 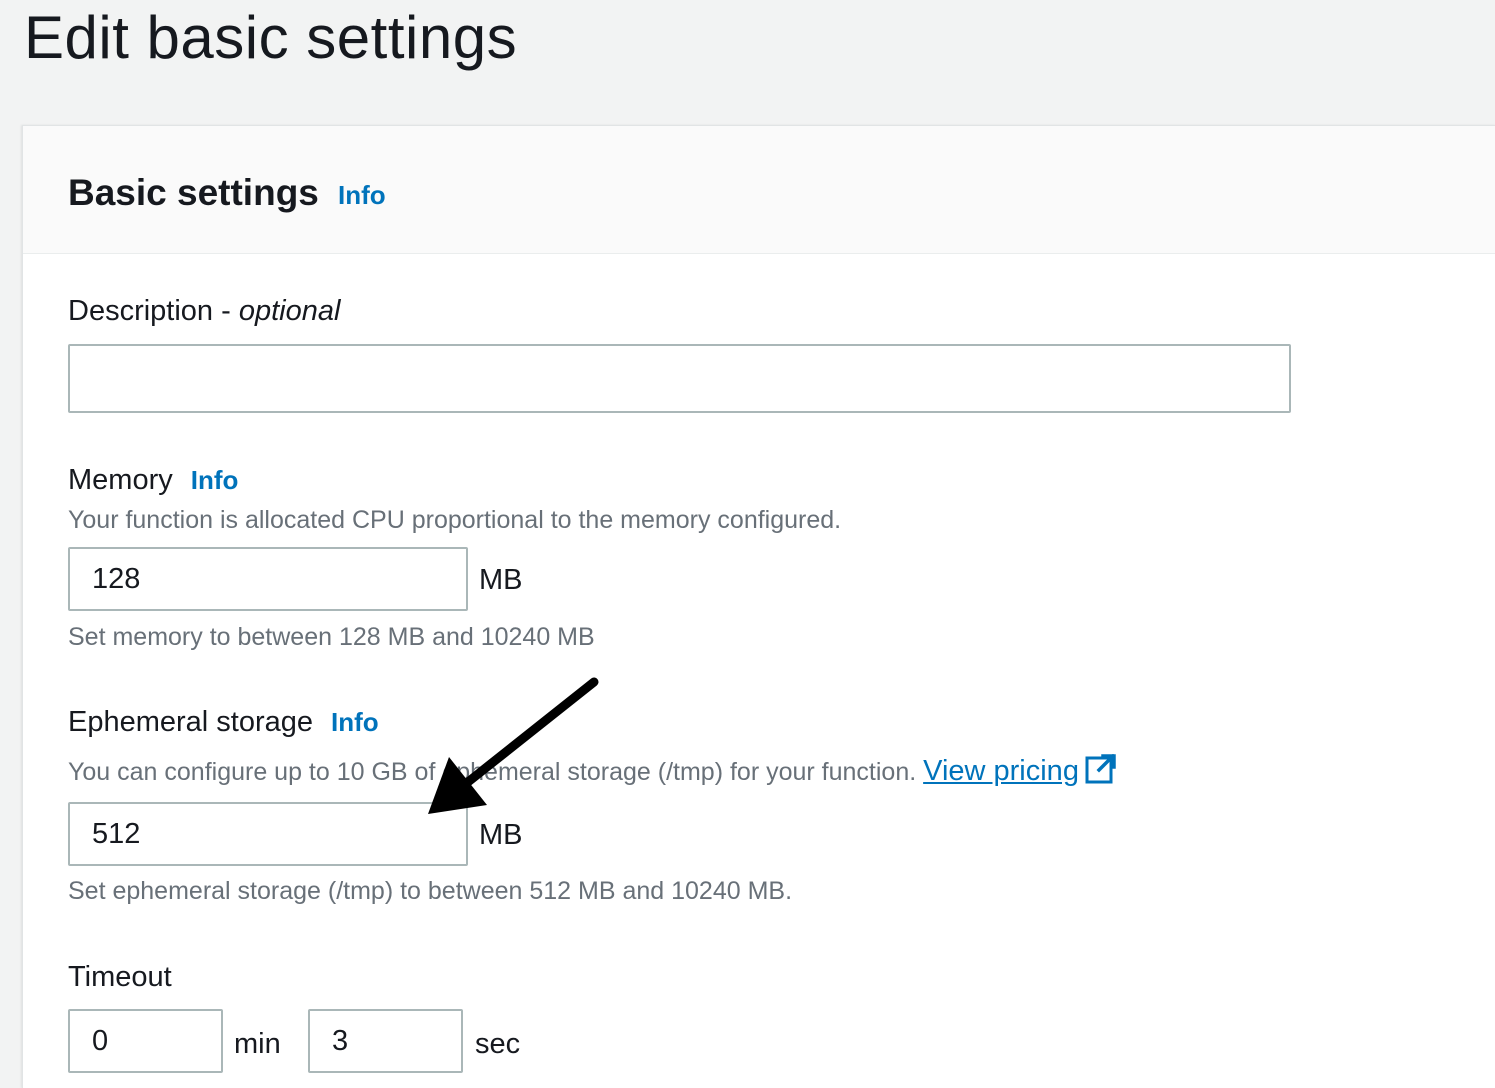 What do you see at coordinates (501, 580) in the screenshot?
I see `memory-unit: MB` at bounding box center [501, 580].